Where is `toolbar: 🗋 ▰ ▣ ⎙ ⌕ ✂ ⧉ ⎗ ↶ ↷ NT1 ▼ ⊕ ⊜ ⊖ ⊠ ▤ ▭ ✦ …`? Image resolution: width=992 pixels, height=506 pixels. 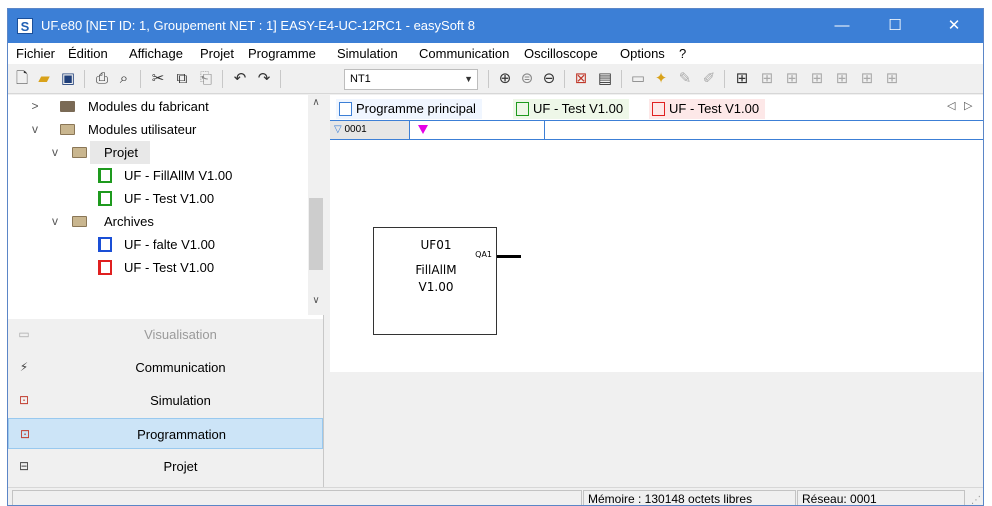
toolbar: 🗋 ▰ ▣ ⎙ ⌕ ✂ ⧉ ⎗ ↶ ↷ NT1 ▼ ⊕ ⊜ ⊖ ⊠ ▤ ▭ ✦ … is located at coordinates (495, 79).